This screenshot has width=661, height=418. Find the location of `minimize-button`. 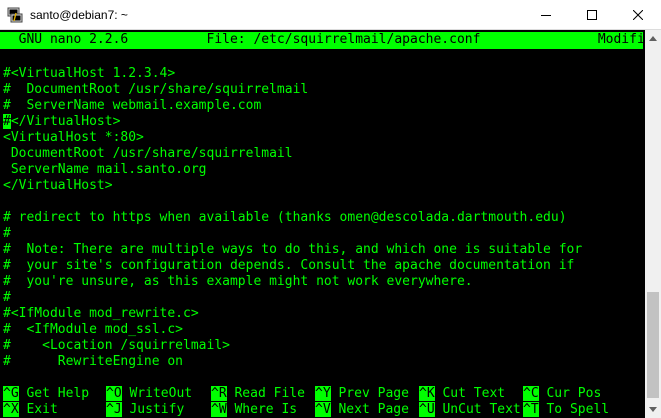

minimize-button is located at coordinates (546, 15).